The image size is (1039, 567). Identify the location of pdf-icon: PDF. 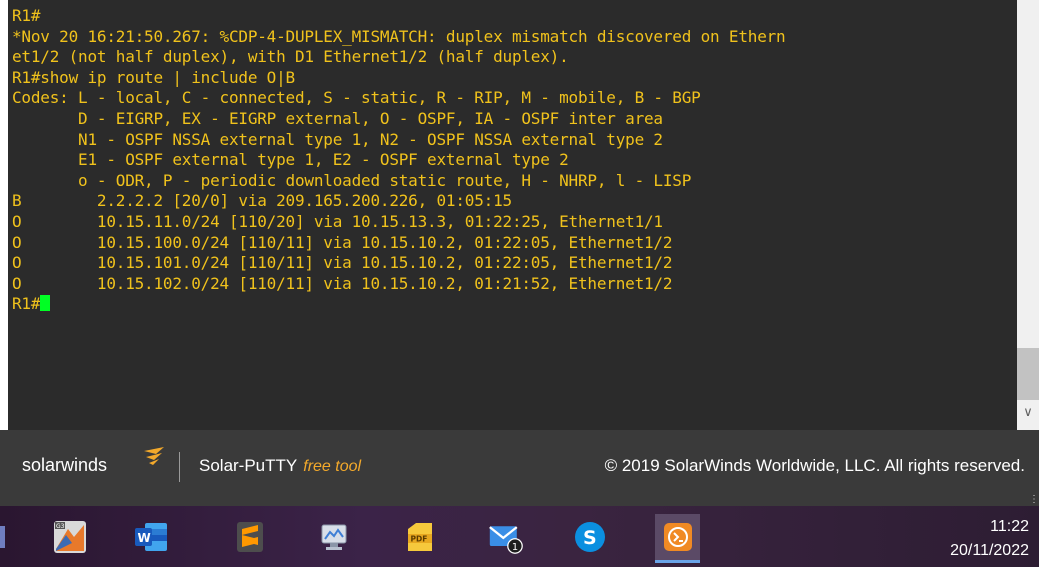
(420, 537).